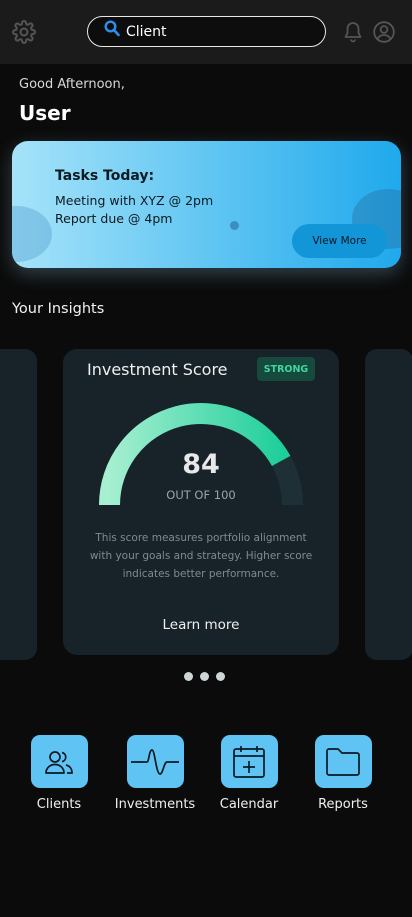 This screenshot has height=917, width=412. What do you see at coordinates (157, 369) in the screenshot?
I see `card-title: Investment Score` at bounding box center [157, 369].